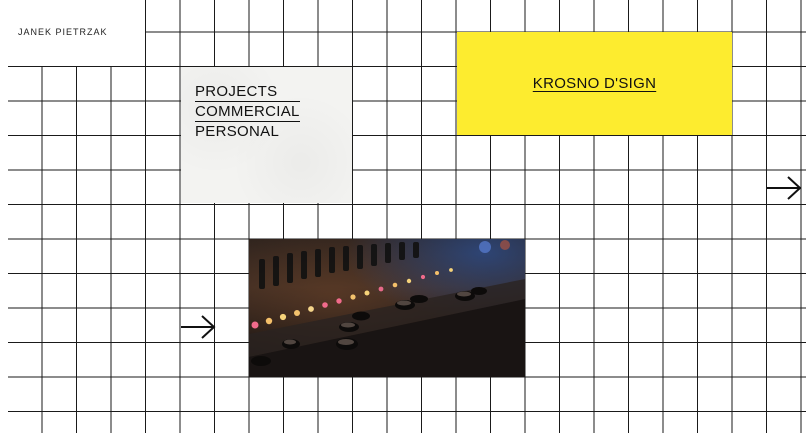 Image resolution: width=806 pixels, height=433 pixels. I want to click on nav-item-personal: PERSONAL, so click(247, 132).